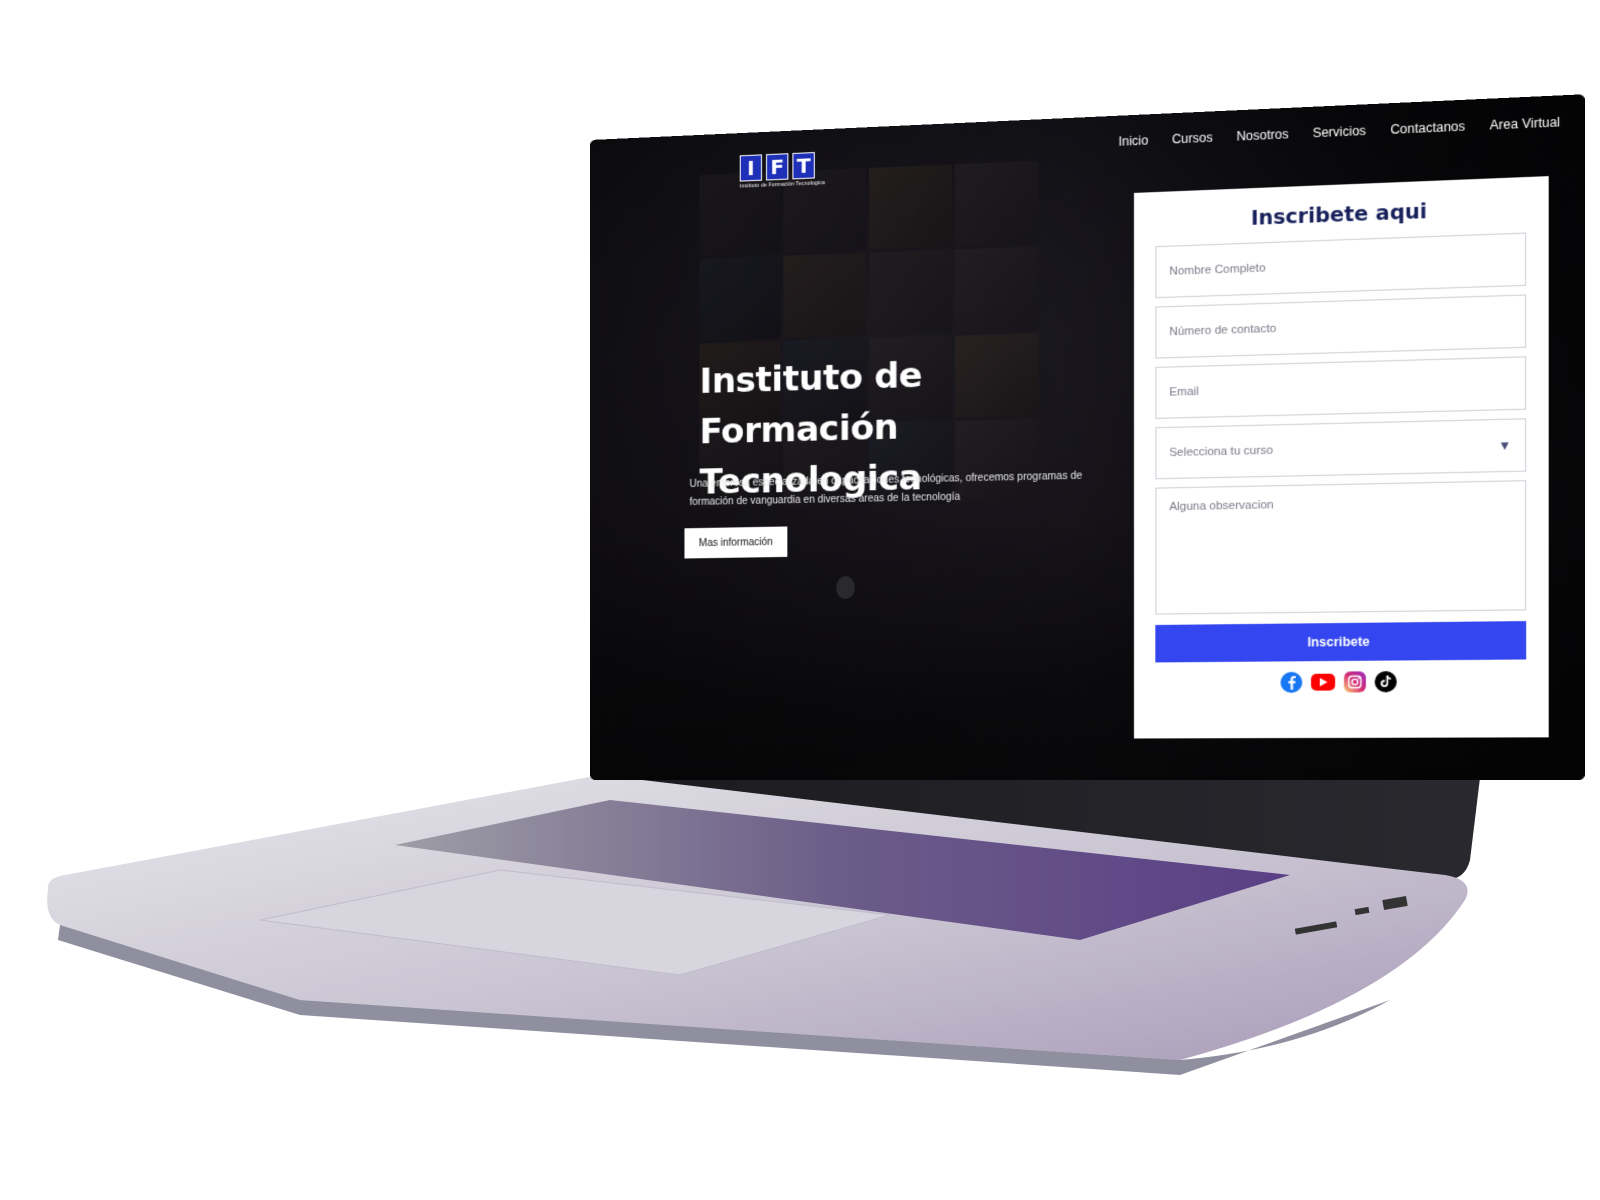 Image resolution: width=1600 pixels, height=1200 pixels. Describe the element at coordinates (1340, 387) in the screenshot. I see `email-input` at that location.